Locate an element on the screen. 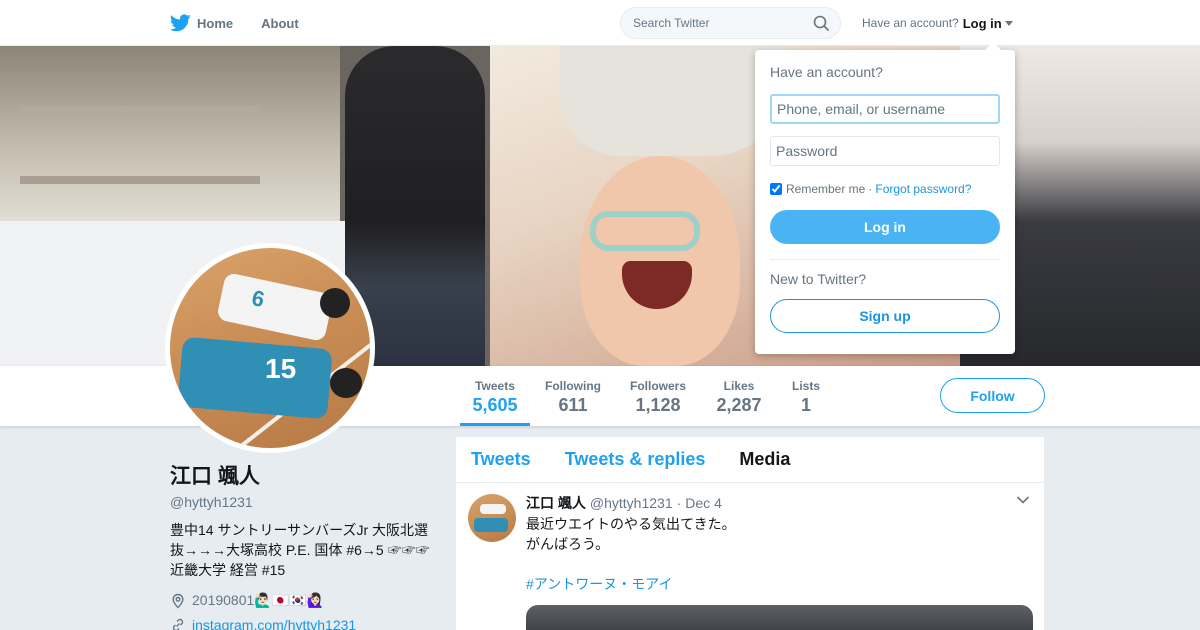 The width and height of the screenshot is (1200, 630). tweet-avatar is located at coordinates (492, 518).